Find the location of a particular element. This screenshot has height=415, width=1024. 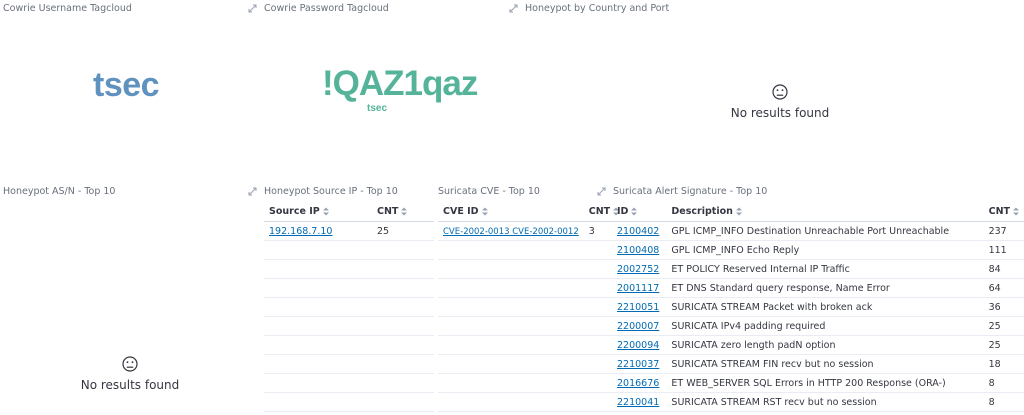

count-cell: 237 is located at coordinates (1003, 231).